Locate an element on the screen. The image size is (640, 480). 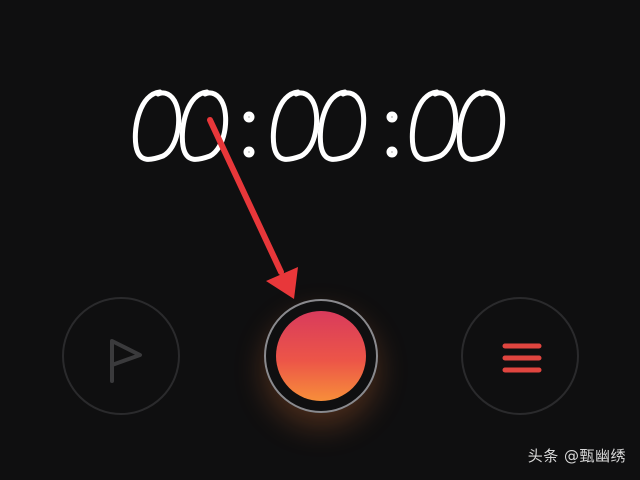
timer-colon-2-top is located at coordinates (392, 117).